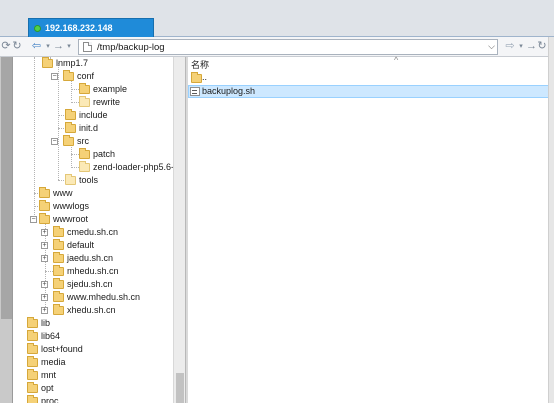 This screenshot has width=554, height=403. I want to click on file-list-header: 名称 ^, so click(371, 63).